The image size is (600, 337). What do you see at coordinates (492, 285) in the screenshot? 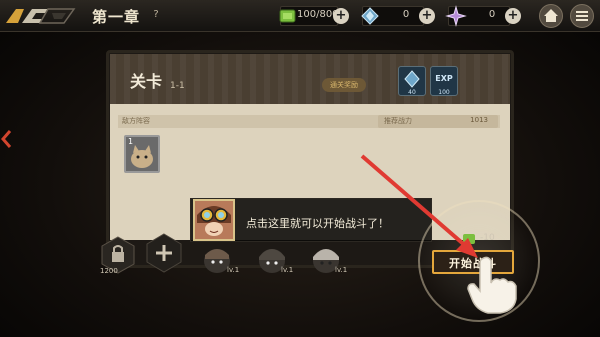
I see `pointing-hand-icon` at bounding box center [492, 285].